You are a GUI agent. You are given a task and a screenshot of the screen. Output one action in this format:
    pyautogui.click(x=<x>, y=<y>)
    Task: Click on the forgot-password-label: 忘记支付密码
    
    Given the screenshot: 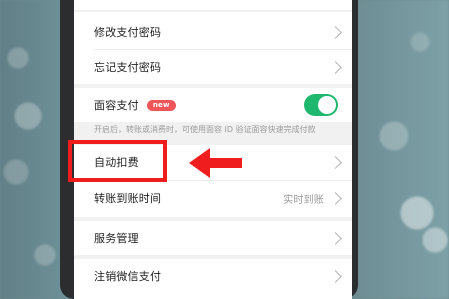 What is the action you would take?
    pyautogui.click(x=128, y=67)
    